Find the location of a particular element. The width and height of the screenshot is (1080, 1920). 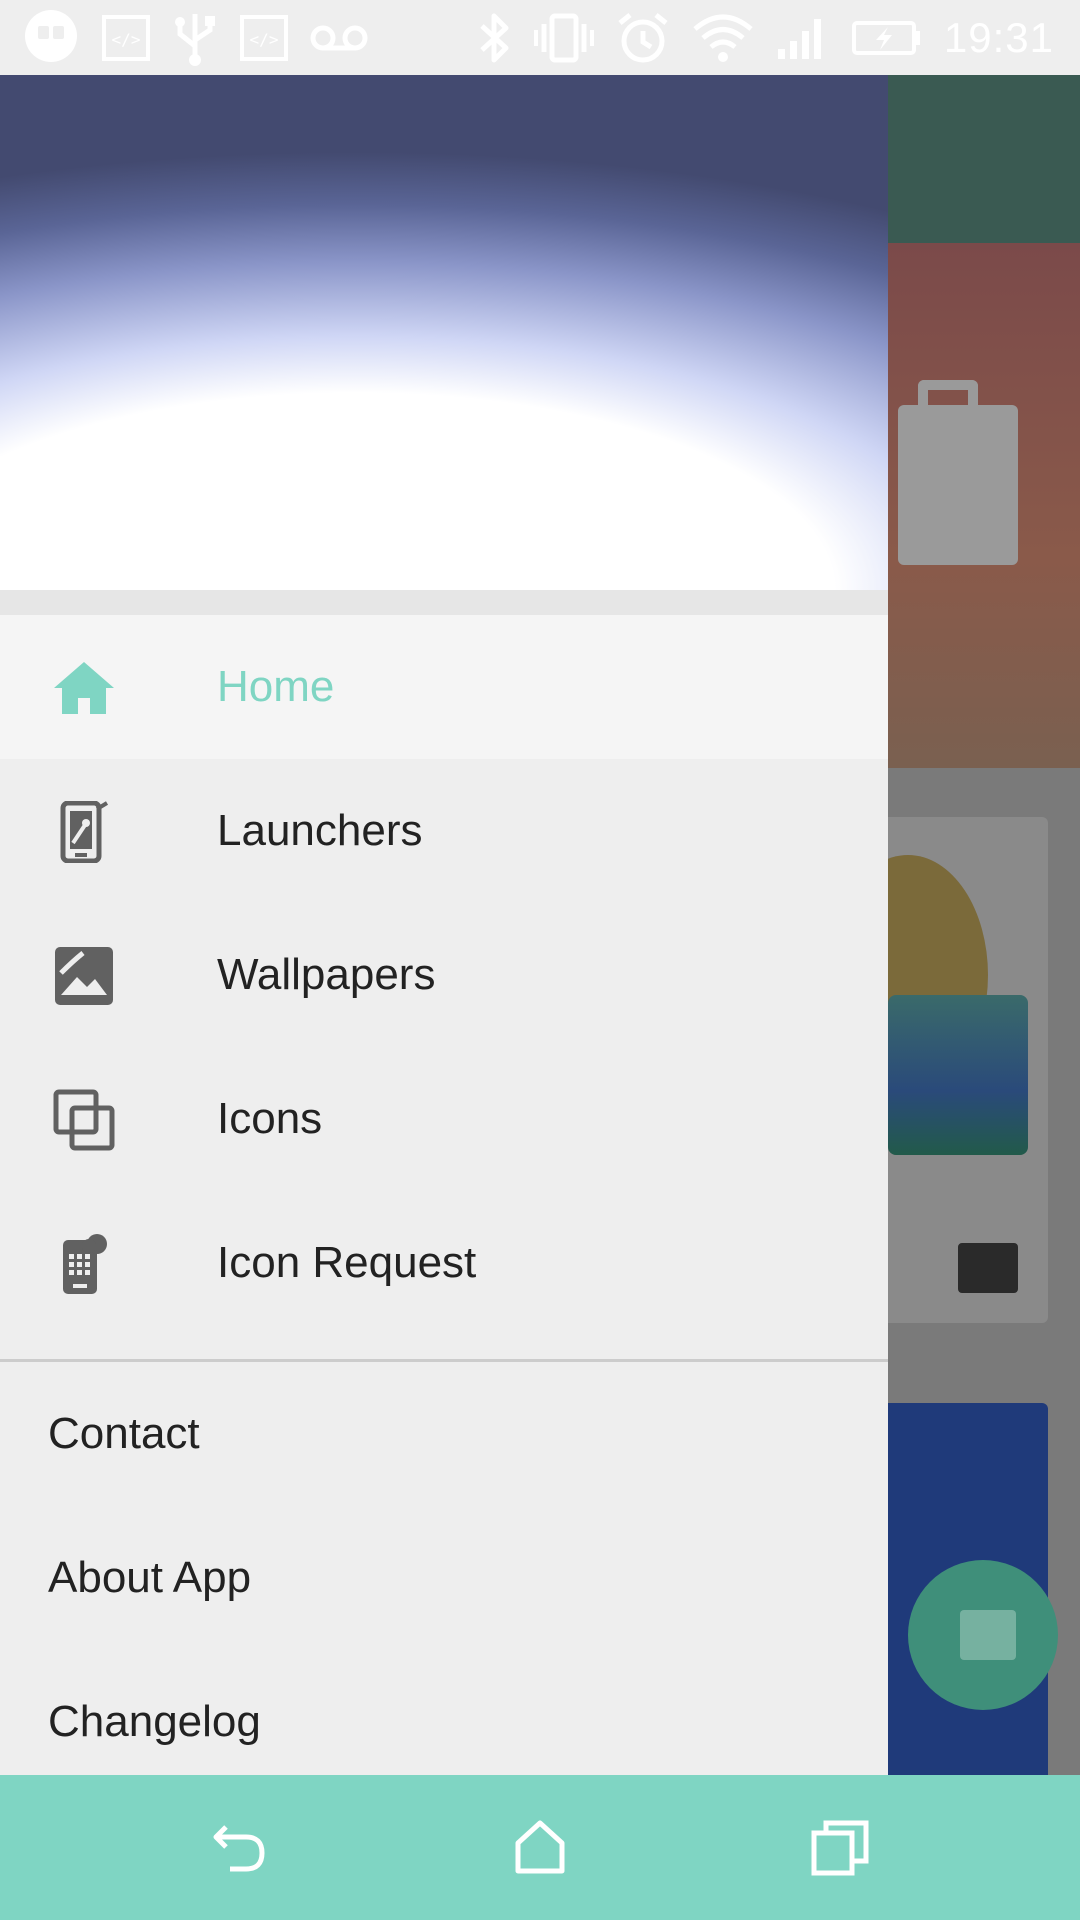

battery-charging-icon is located at coordinates (886, 38).